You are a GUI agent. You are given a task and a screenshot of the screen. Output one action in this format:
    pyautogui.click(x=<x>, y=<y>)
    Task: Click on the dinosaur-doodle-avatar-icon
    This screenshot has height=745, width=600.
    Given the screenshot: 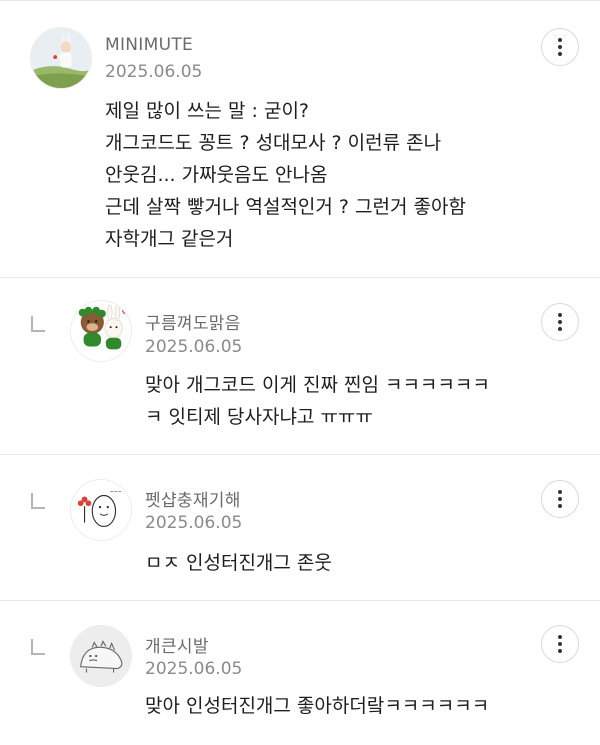 What is the action you would take?
    pyautogui.click(x=101, y=656)
    